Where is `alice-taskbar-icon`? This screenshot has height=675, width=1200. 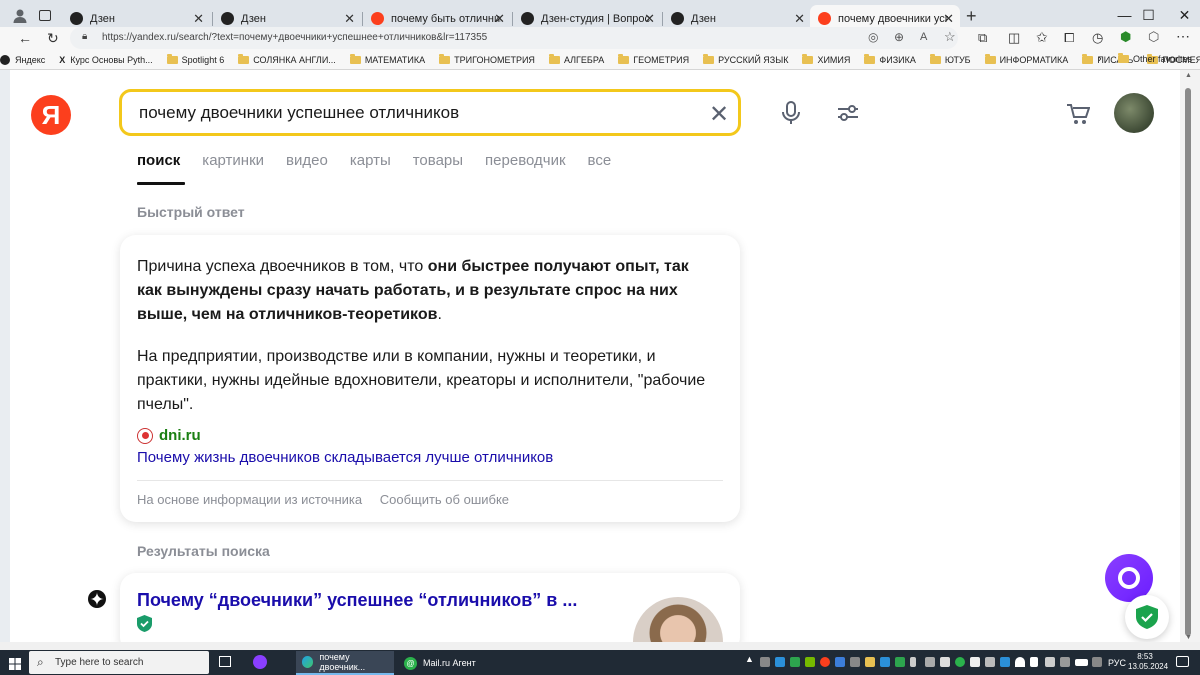 alice-taskbar-icon is located at coordinates (260, 662).